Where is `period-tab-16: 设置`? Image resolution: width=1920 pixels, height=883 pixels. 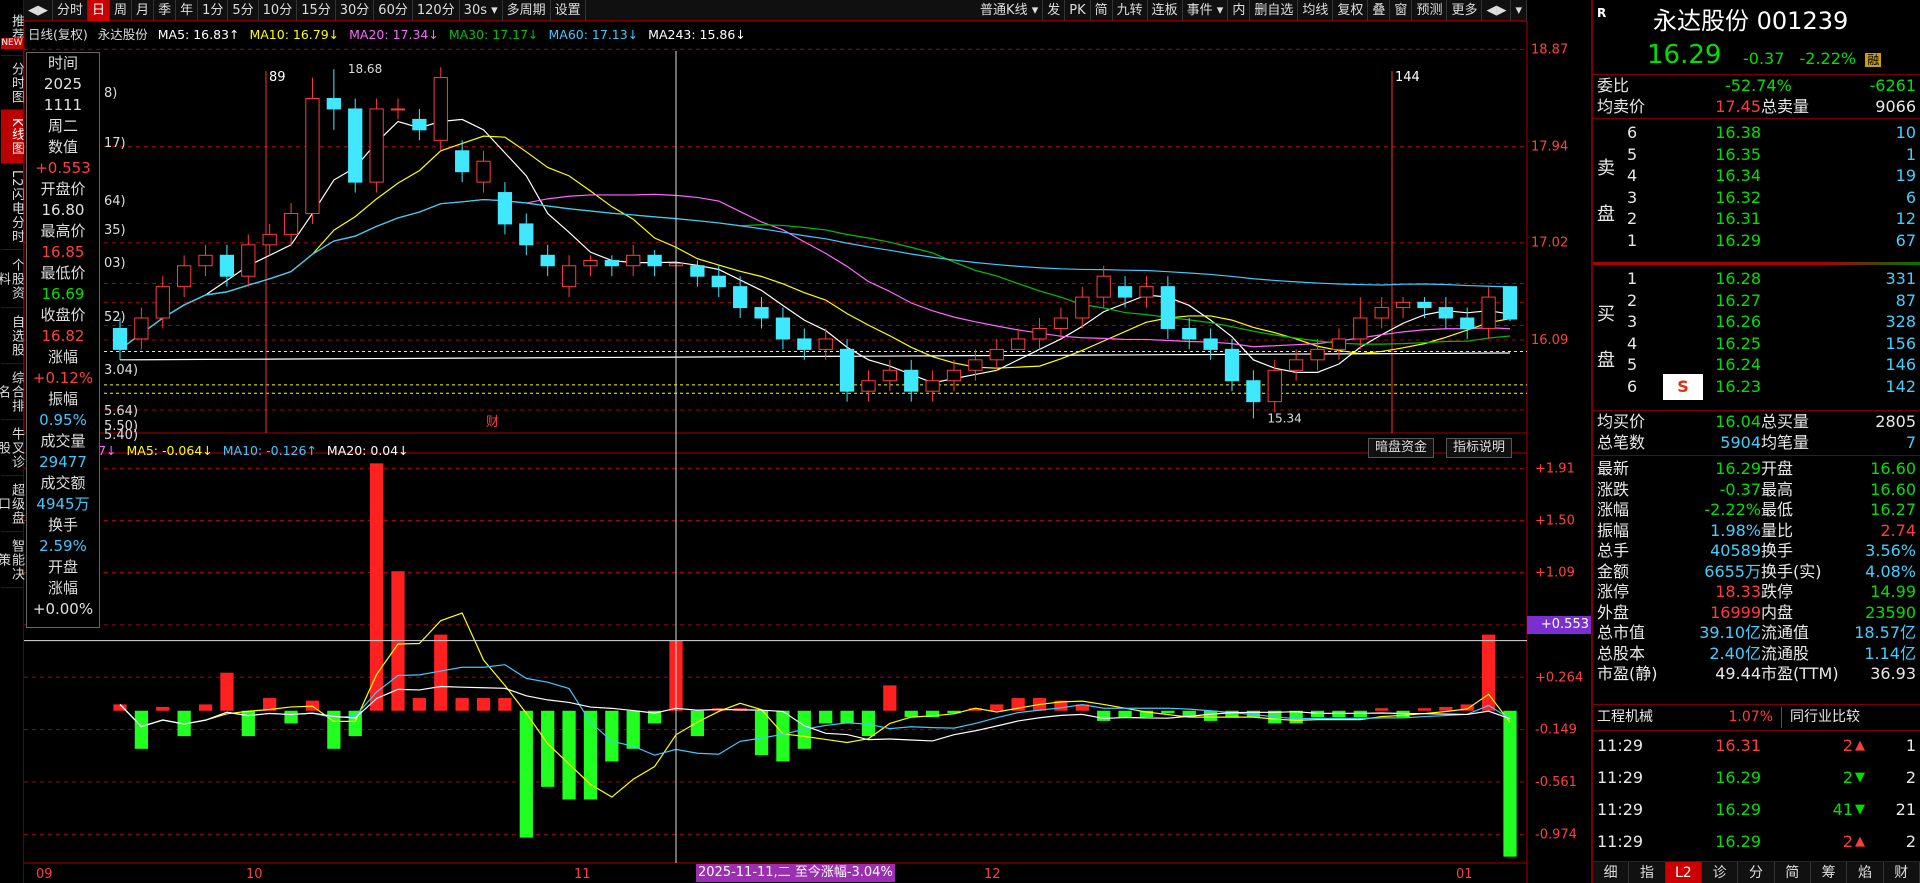
period-tab-16: 设置 is located at coordinates (568, 10).